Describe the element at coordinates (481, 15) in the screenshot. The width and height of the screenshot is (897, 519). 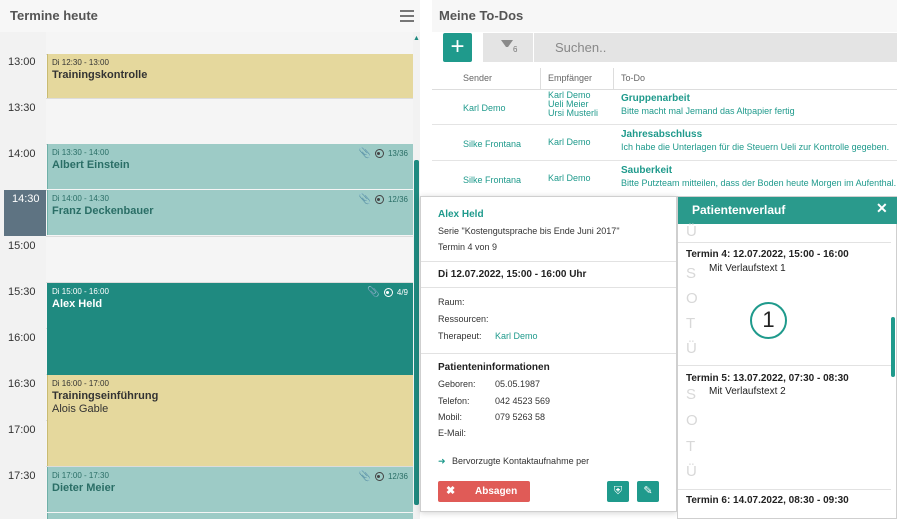
I see `todo-title: Meine To-Dos` at that location.